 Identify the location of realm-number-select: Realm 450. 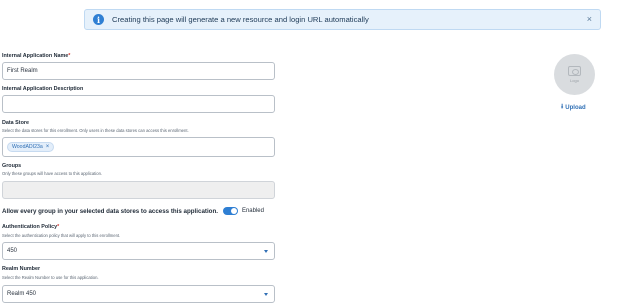
(138, 294).